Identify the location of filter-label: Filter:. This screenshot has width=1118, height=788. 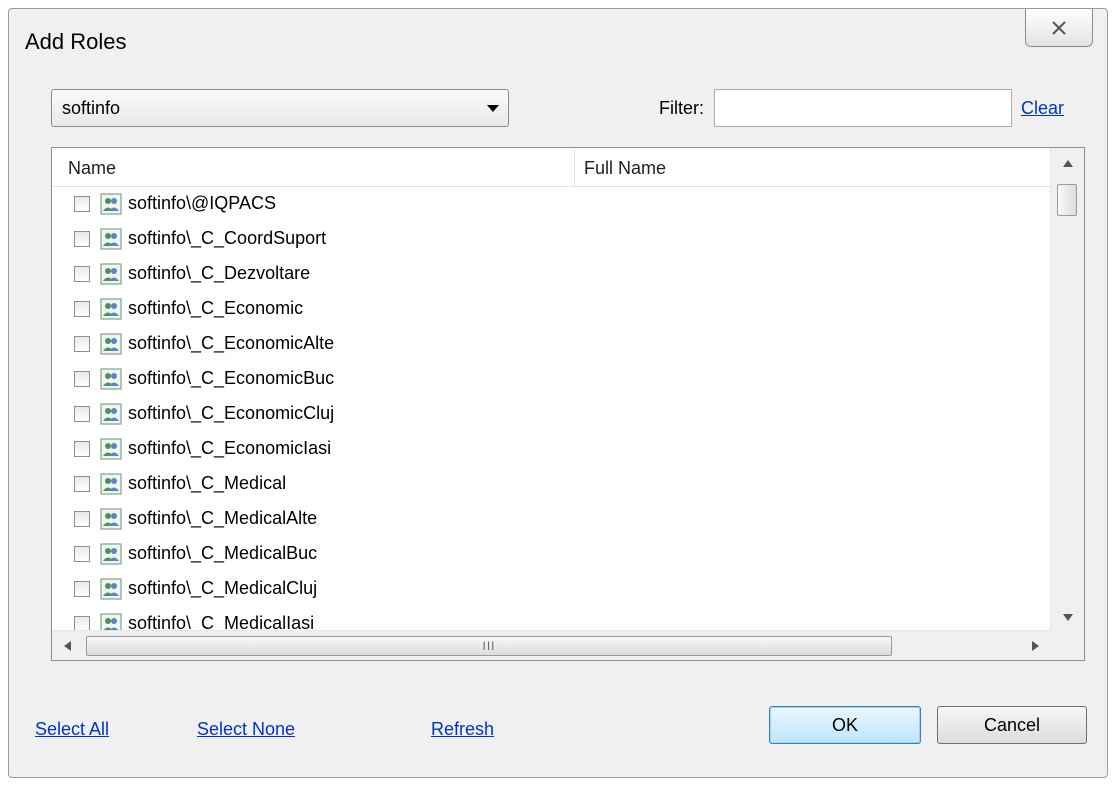
(681, 108).